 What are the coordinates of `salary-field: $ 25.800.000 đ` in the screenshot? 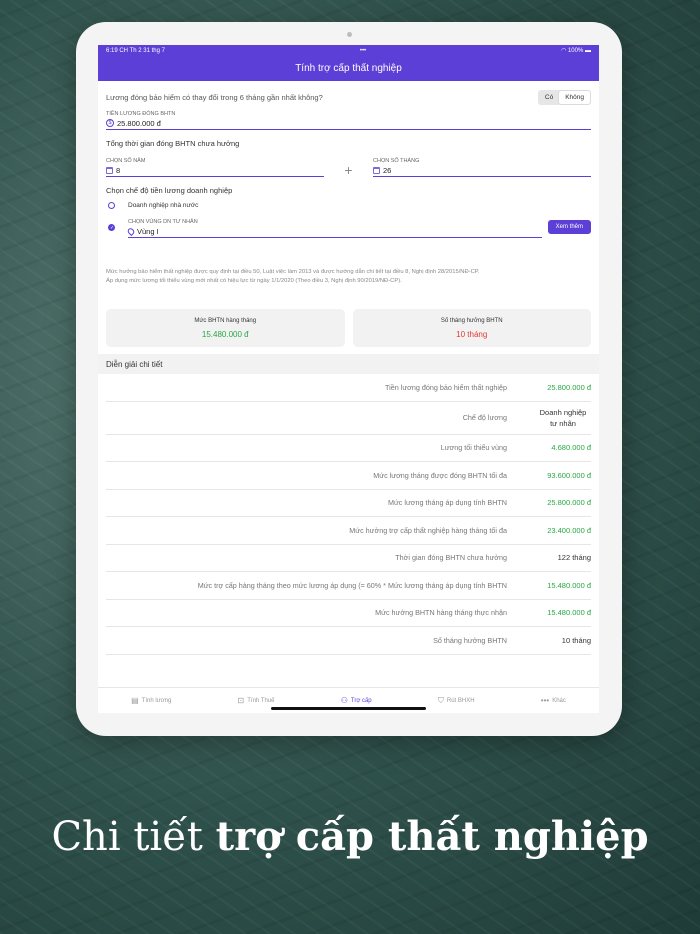 It's located at (348, 123).